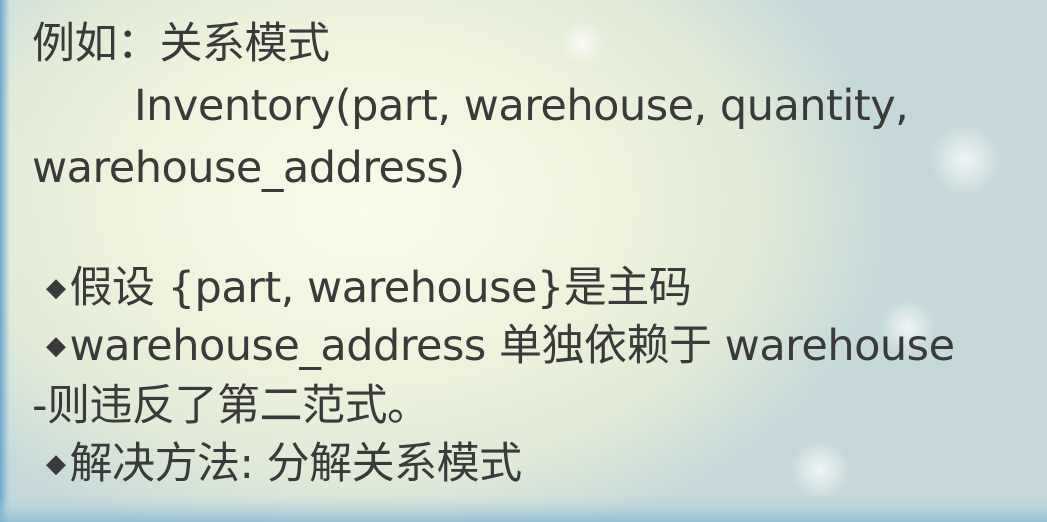 Image resolution: width=1047 pixels, height=522 pixels. I want to click on relation-schema-line-2: warehouse_address), so click(248, 168).